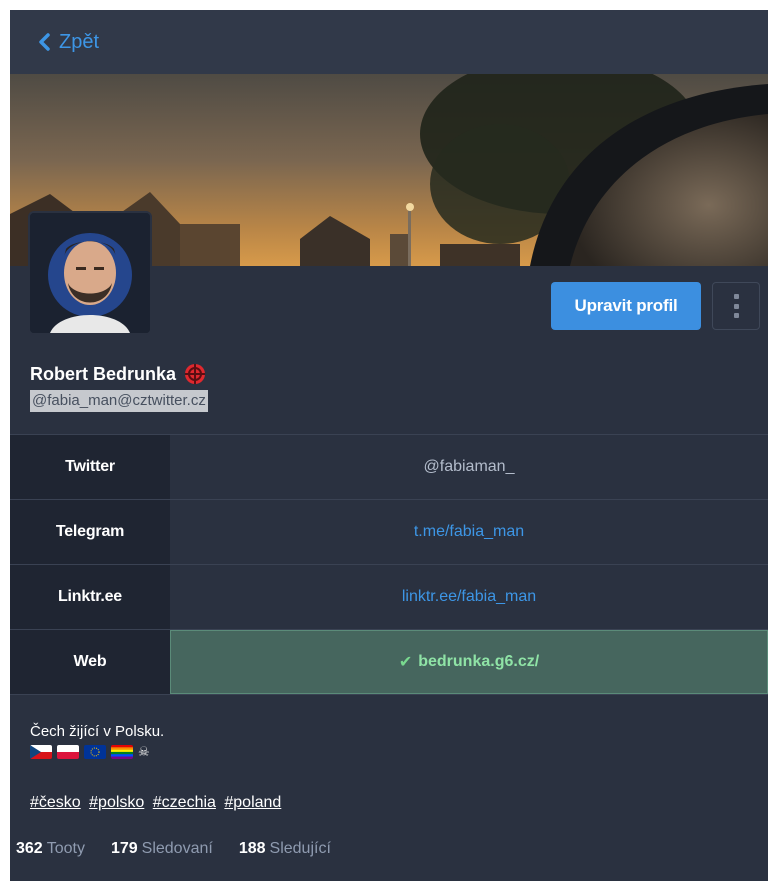 The height and width of the screenshot is (881, 768). What do you see at coordinates (90, 597) in the screenshot?
I see `field-name: Linktr.ee` at bounding box center [90, 597].